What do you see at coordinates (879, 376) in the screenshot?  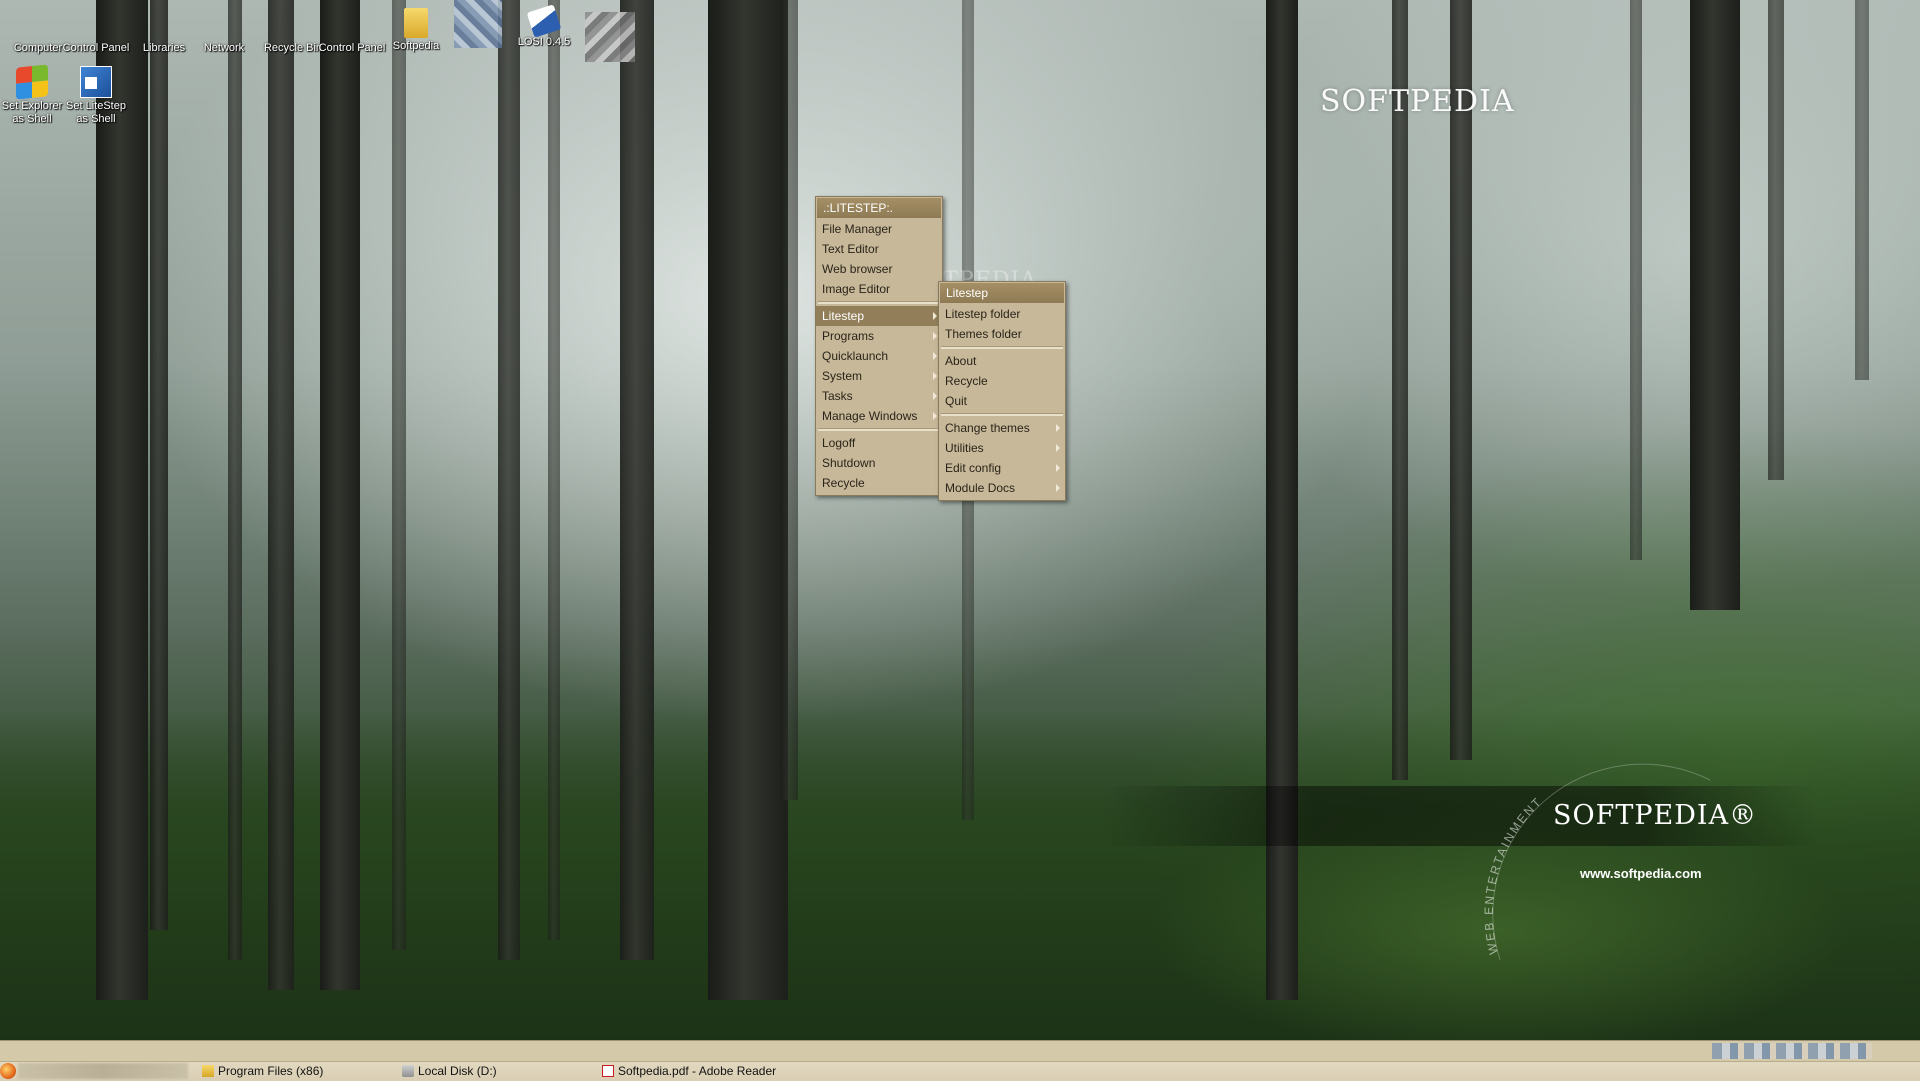 I see `menu-item-system: System` at bounding box center [879, 376].